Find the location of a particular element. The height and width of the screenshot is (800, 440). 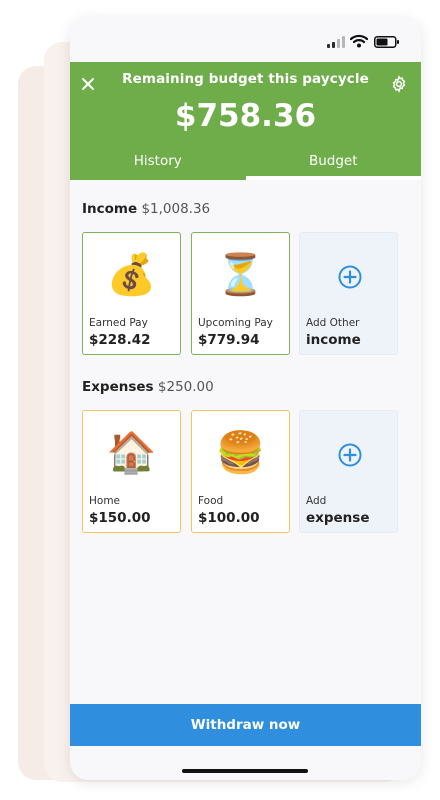

card-label: Add is located at coordinates (316, 501).